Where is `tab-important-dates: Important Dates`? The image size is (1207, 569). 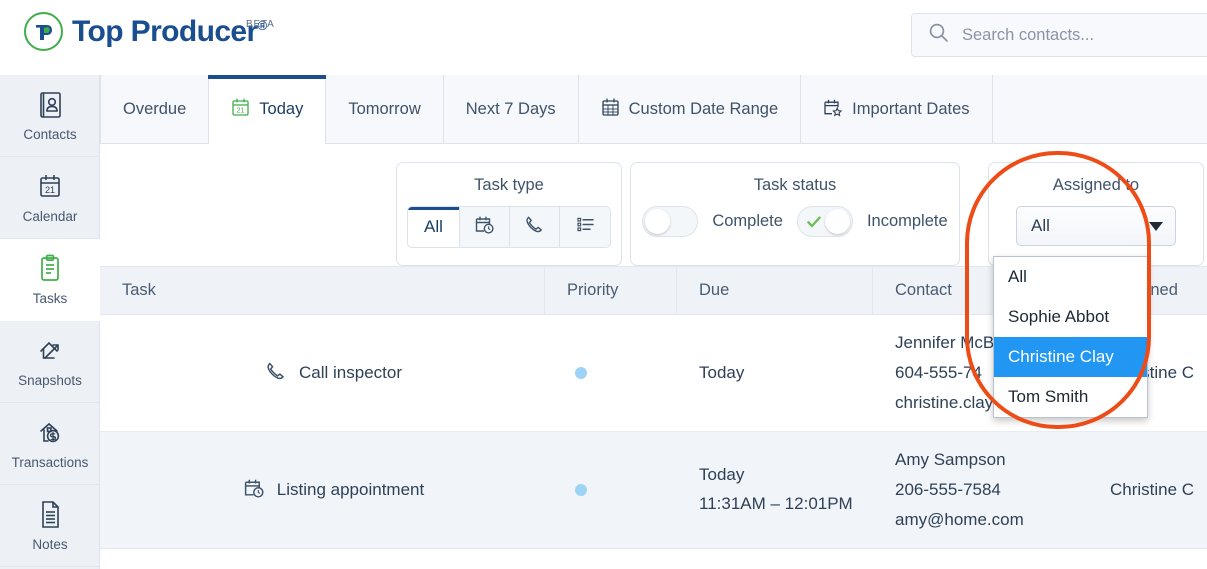 tab-important-dates: Important Dates is located at coordinates (897, 109).